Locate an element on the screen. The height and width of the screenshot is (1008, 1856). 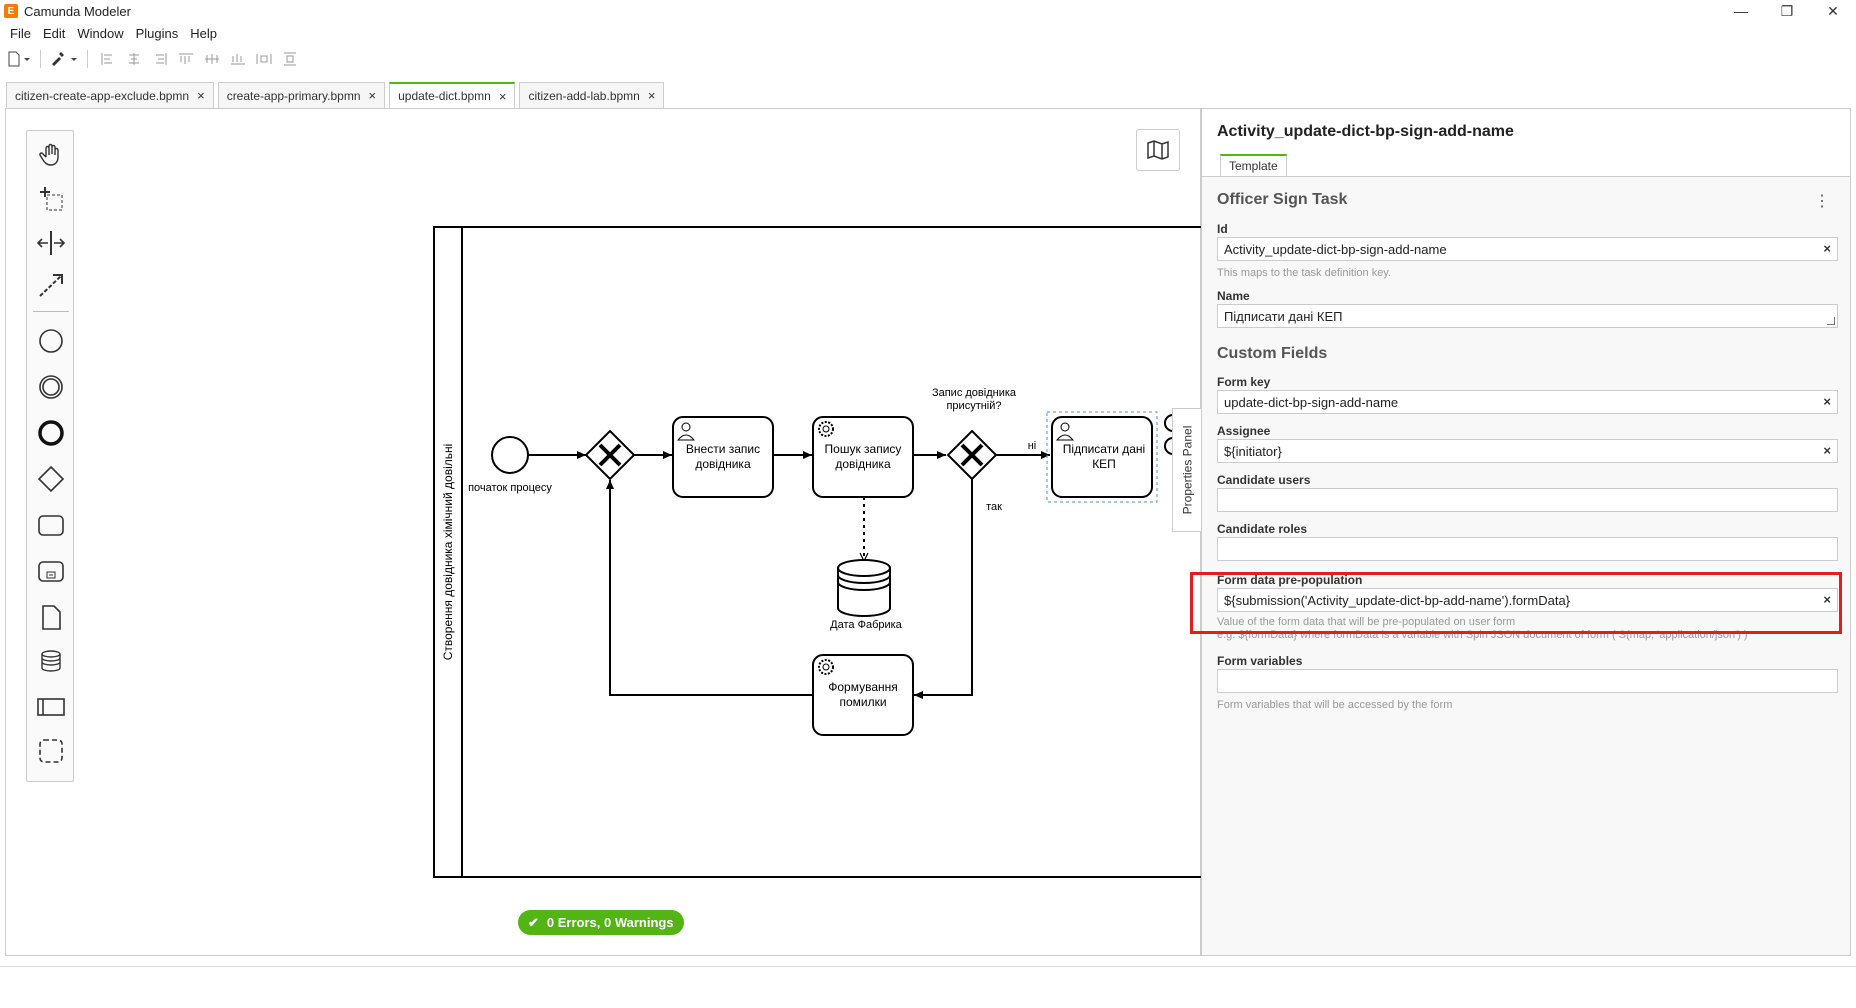
hand-icon is located at coordinates (49, 154).